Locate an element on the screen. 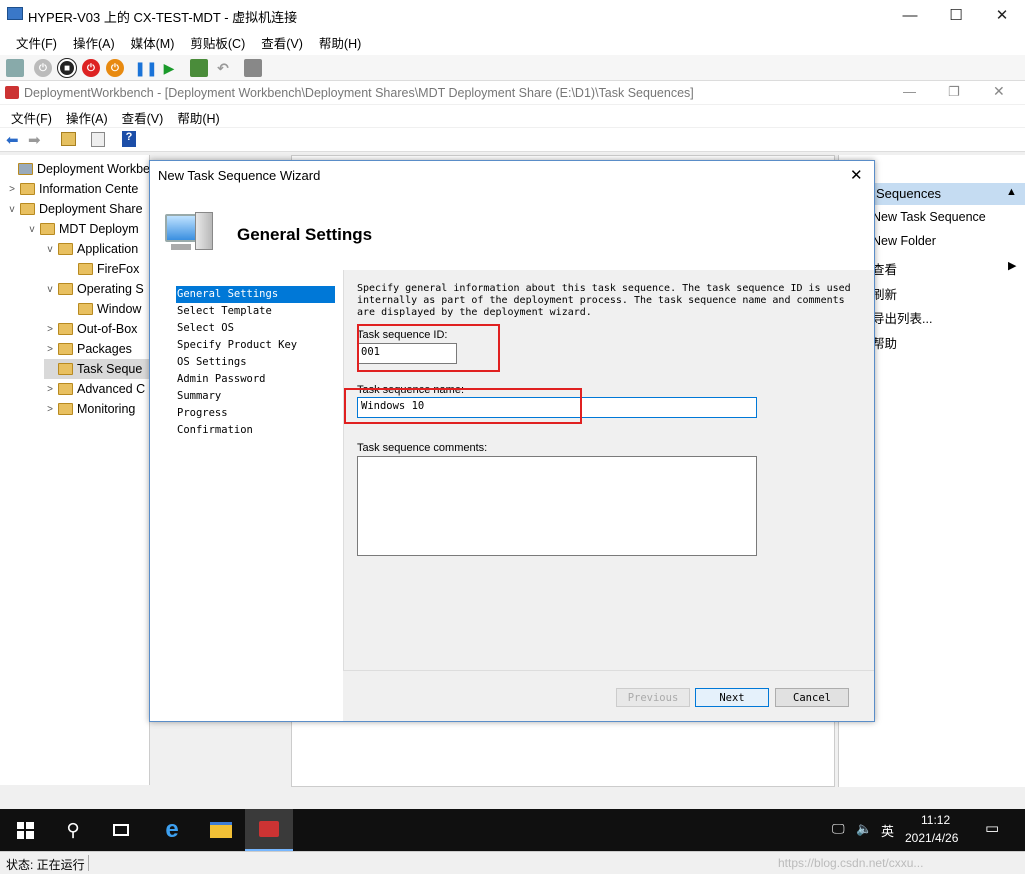  menu-help: 帮助(H) is located at coordinates (340, 42).